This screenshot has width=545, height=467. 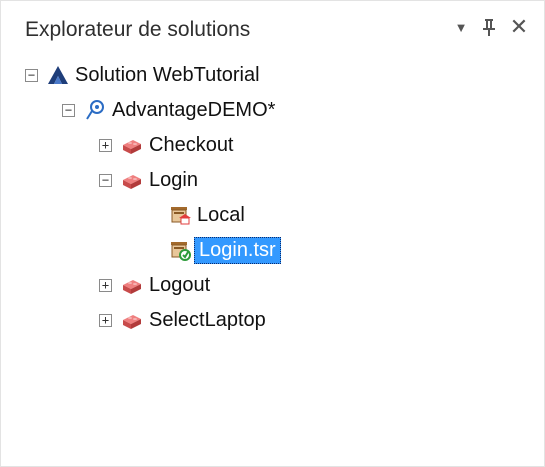 What do you see at coordinates (180, 215) in the screenshot?
I see `local-object-repository-icon` at bounding box center [180, 215].